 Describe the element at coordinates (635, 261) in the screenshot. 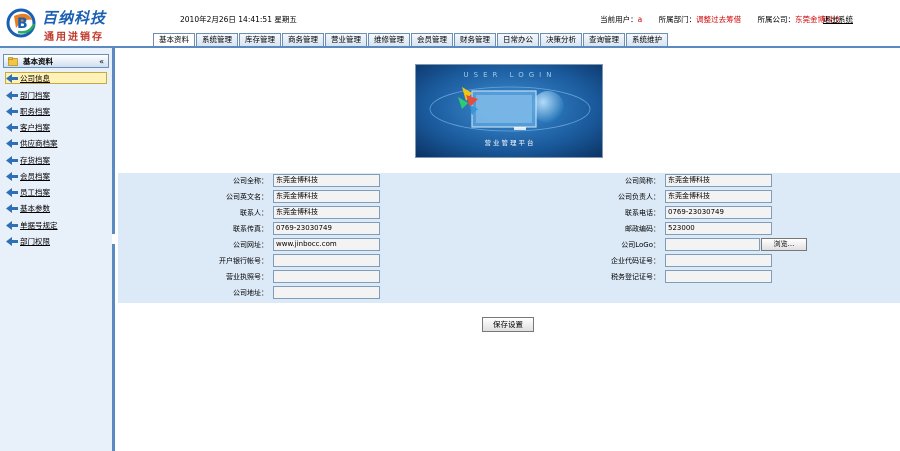

I see `enterprise-code-label: 企业代码证号：` at that location.